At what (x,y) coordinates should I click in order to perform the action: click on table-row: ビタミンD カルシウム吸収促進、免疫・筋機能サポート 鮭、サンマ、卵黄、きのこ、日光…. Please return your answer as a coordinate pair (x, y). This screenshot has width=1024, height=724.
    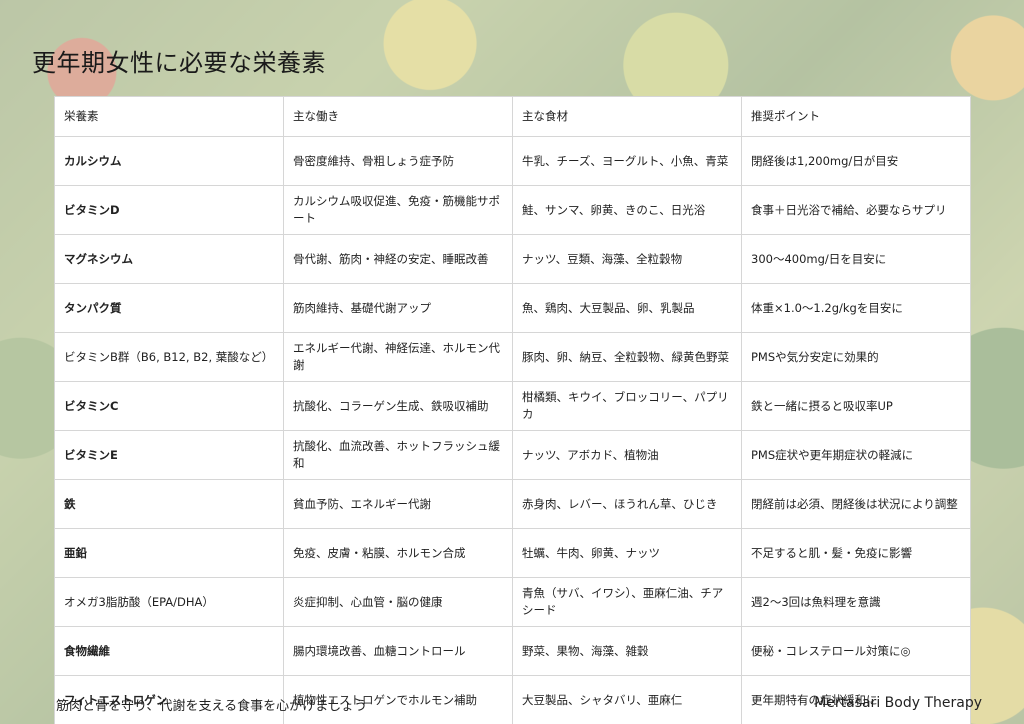
    Looking at the image, I should click on (512, 210).